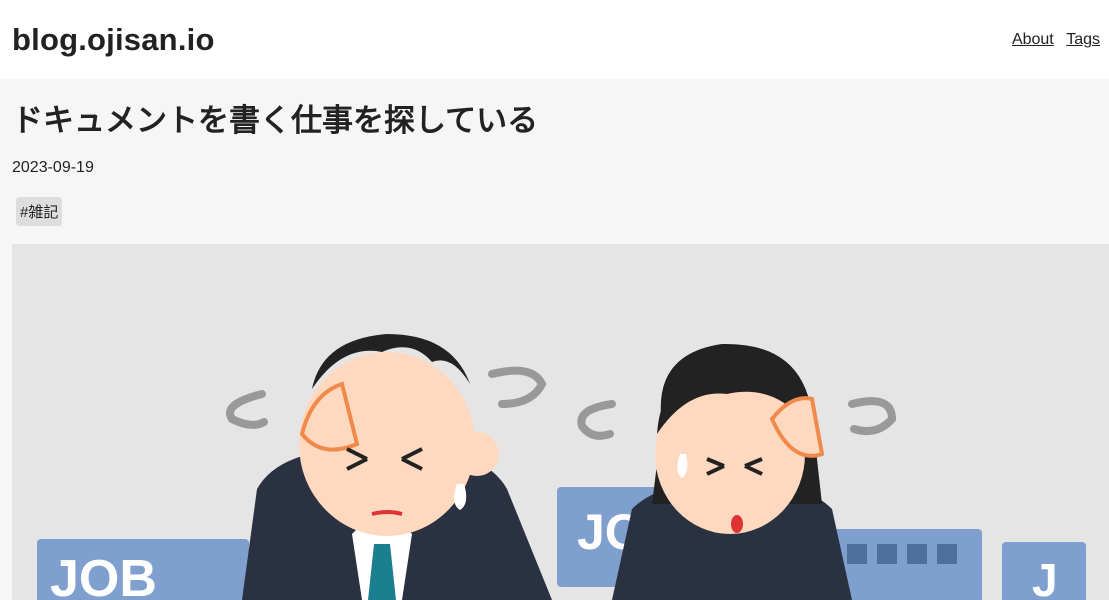 The image size is (1109, 600). I want to click on job-sign-left-text: JOB, so click(103, 575).